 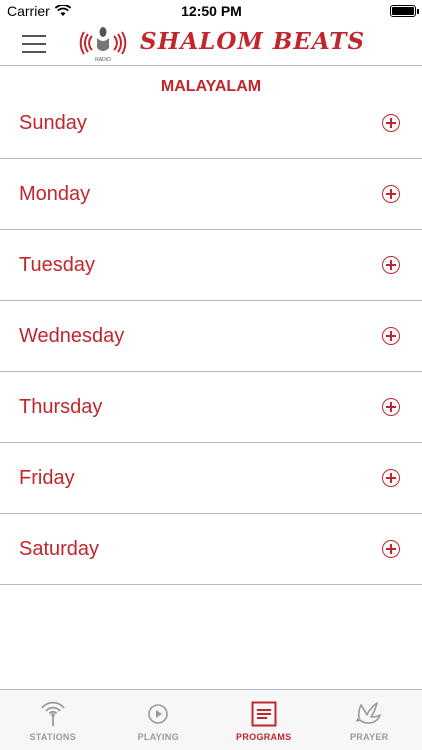 What do you see at coordinates (59, 548) in the screenshot?
I see `day-label: Saturday` at bounding box center [59, 548].